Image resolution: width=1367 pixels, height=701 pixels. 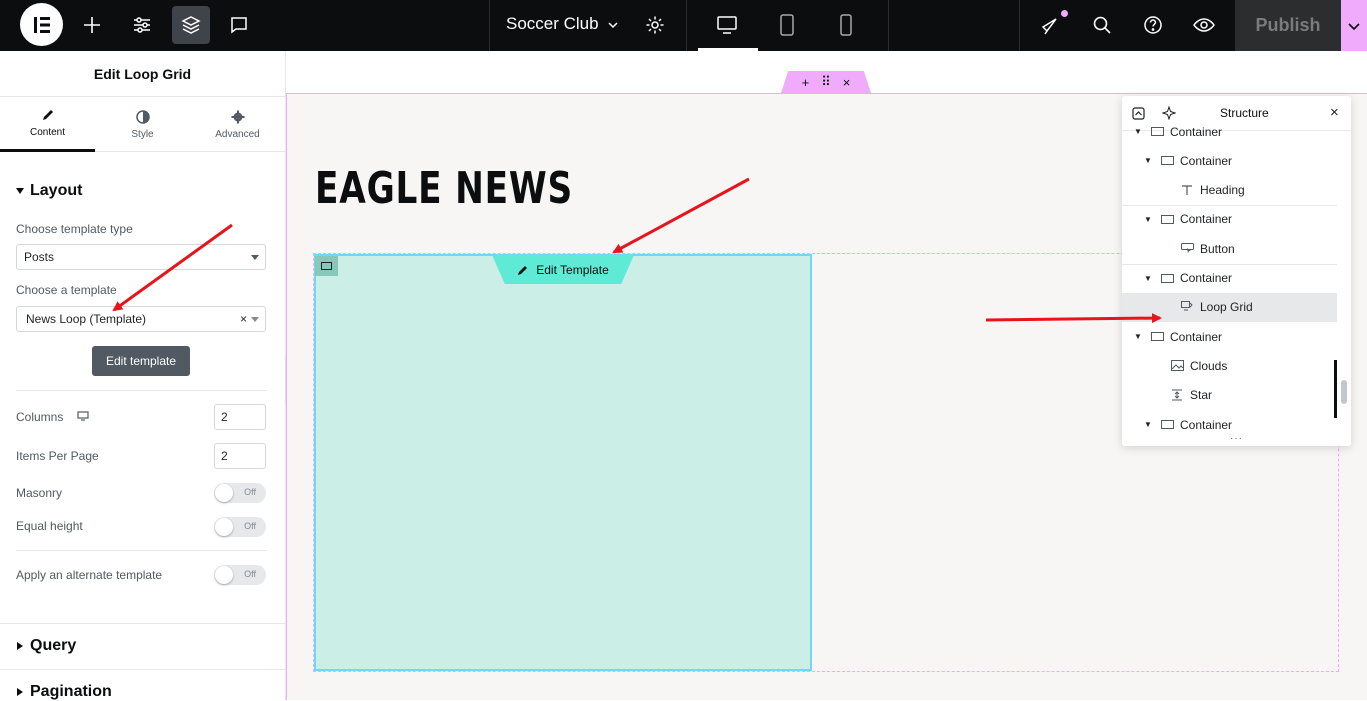 I want to click on tab-content: Content, so click(x=47, y=124).